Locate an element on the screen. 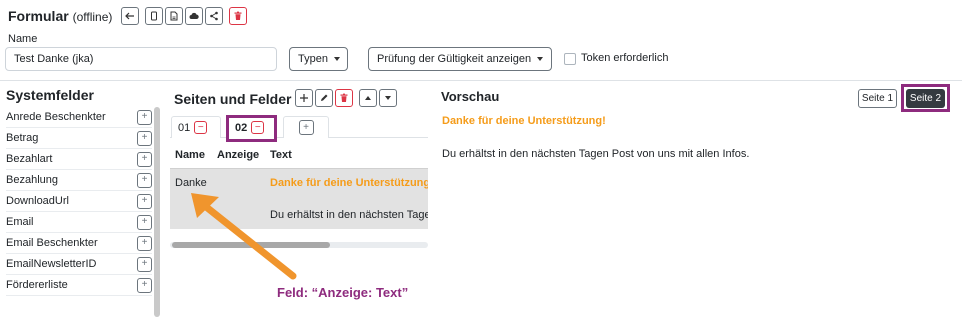  file-icon is located at coordinates (174, 16).